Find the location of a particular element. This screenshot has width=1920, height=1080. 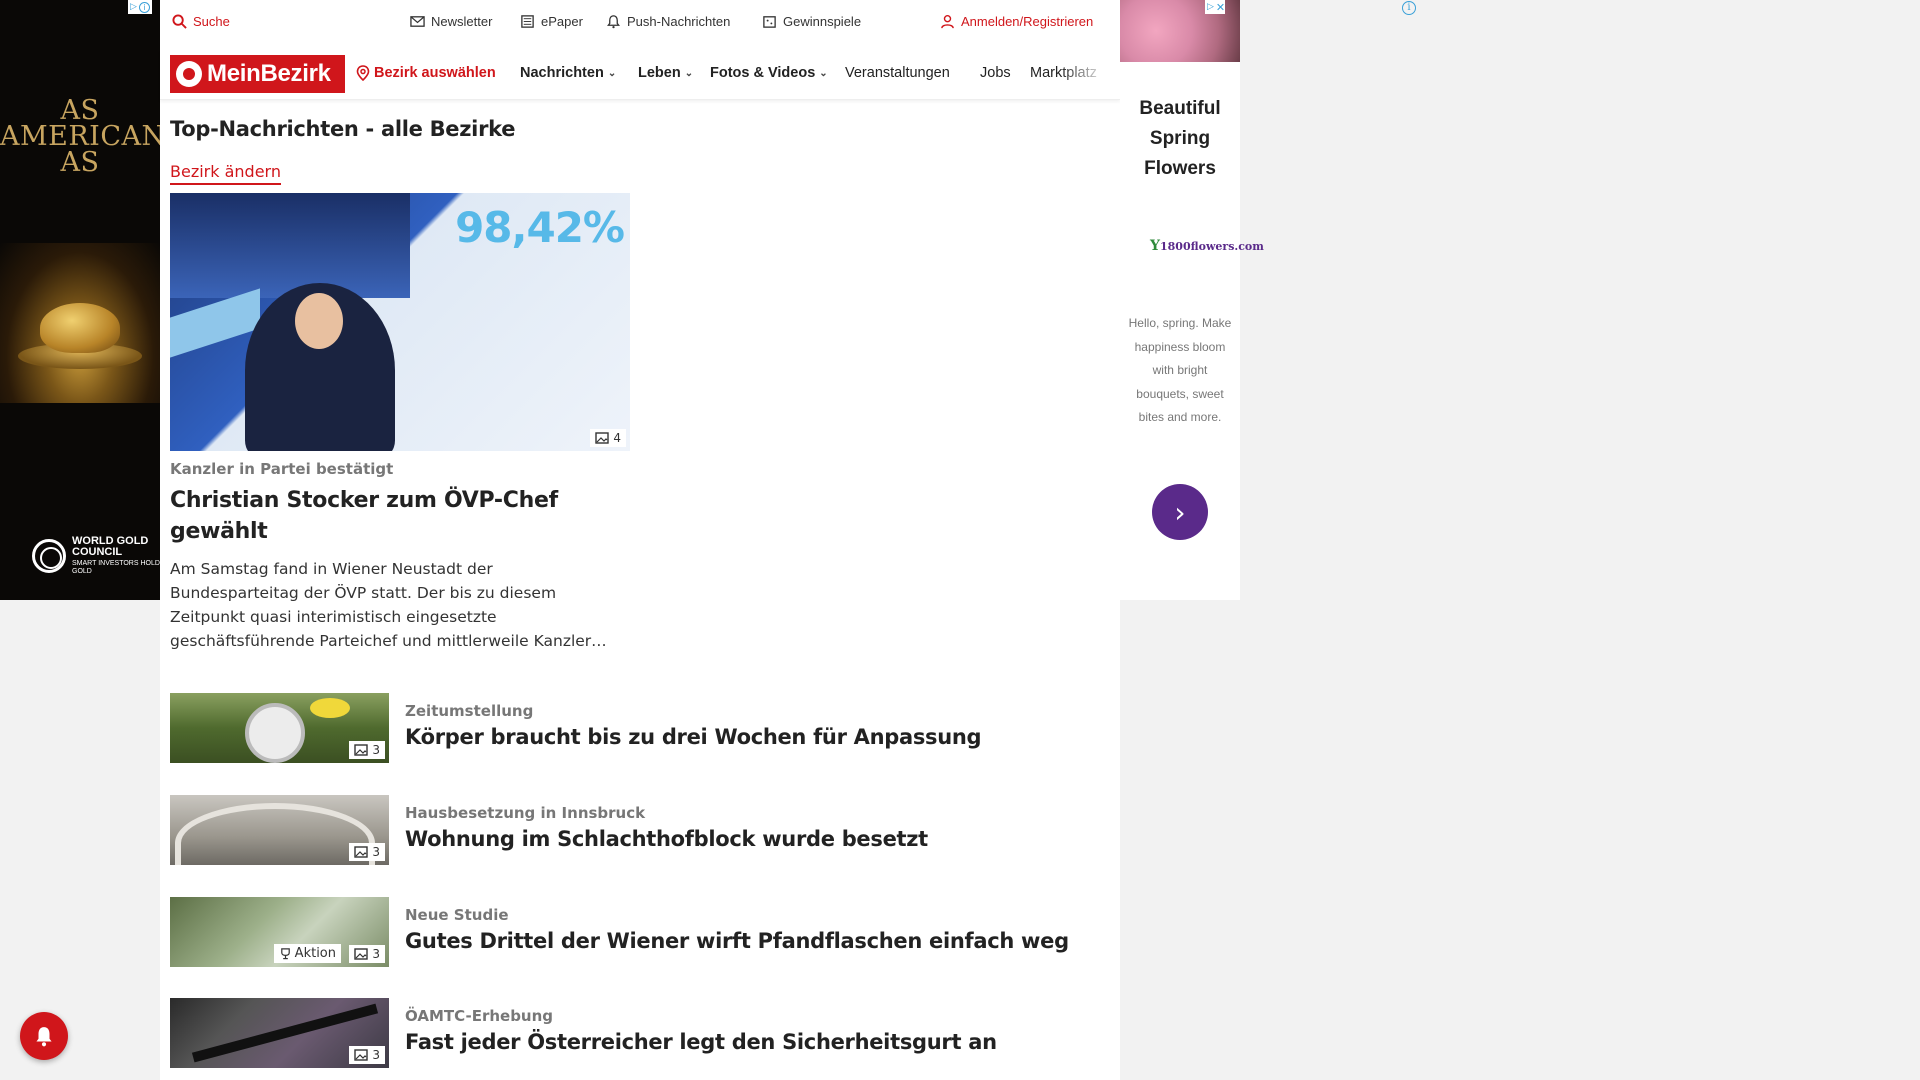

district-select: Bezirk auswählen is located at coordinates (426, 73).